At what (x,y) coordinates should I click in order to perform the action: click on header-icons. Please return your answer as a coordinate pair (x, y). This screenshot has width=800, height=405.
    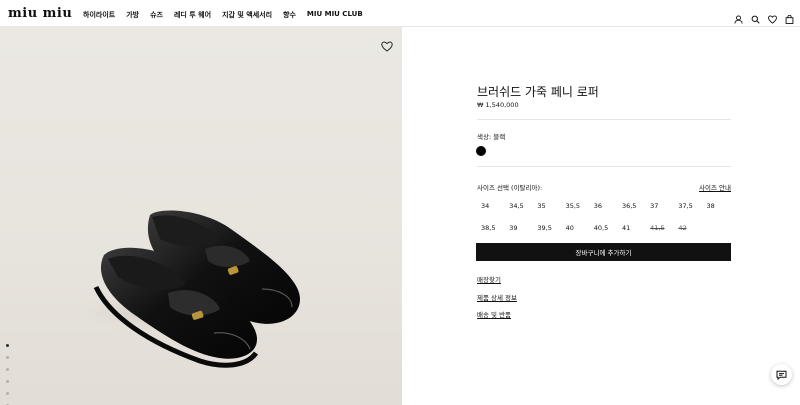
    Looking at the image, I should click on (764, 16).